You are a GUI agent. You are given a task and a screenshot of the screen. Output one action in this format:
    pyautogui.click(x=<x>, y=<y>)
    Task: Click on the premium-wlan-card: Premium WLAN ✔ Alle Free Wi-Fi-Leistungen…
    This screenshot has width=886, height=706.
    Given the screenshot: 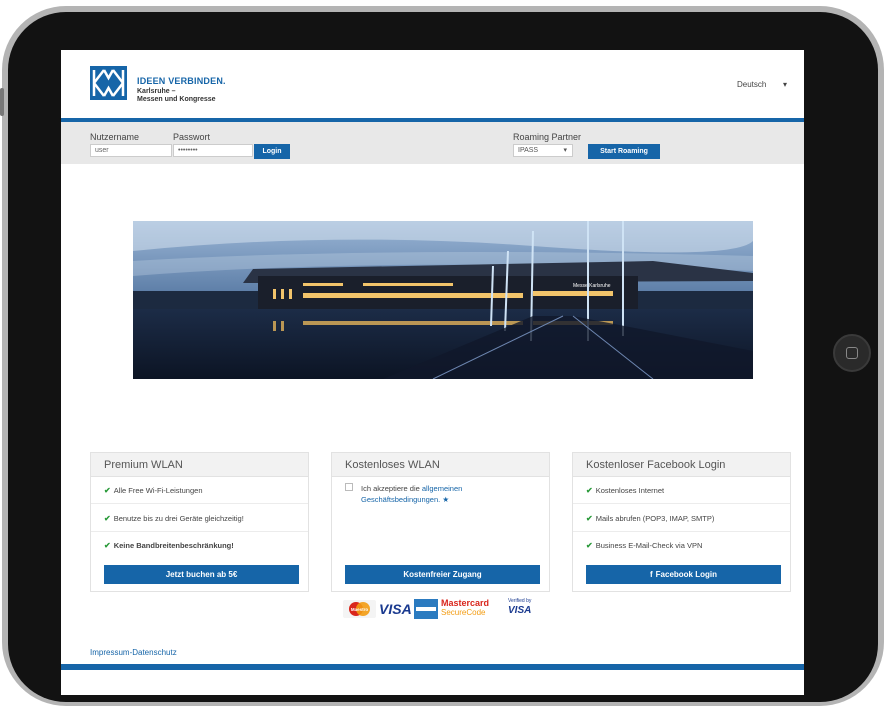 What is the action you would take?
    pyautogui.click(x=199, y=522)
    